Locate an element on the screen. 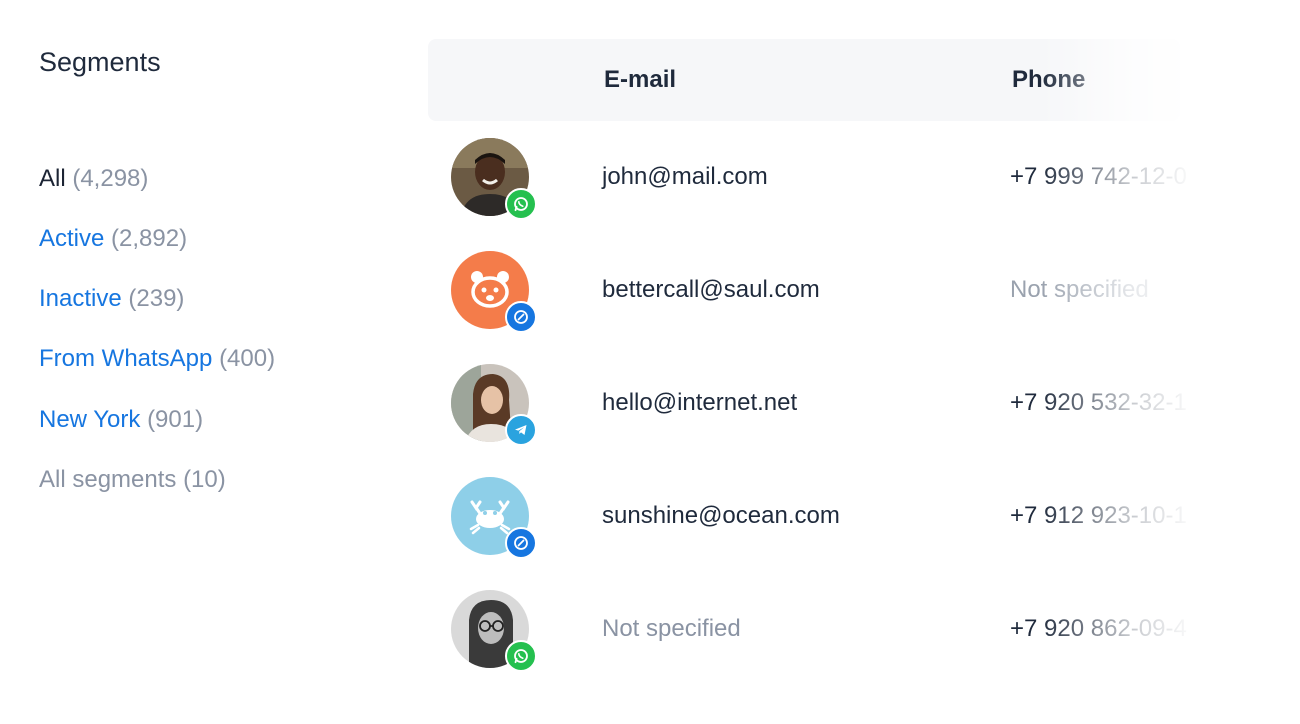  contact-email: john@mail.com is located at coordinates (685, 176).